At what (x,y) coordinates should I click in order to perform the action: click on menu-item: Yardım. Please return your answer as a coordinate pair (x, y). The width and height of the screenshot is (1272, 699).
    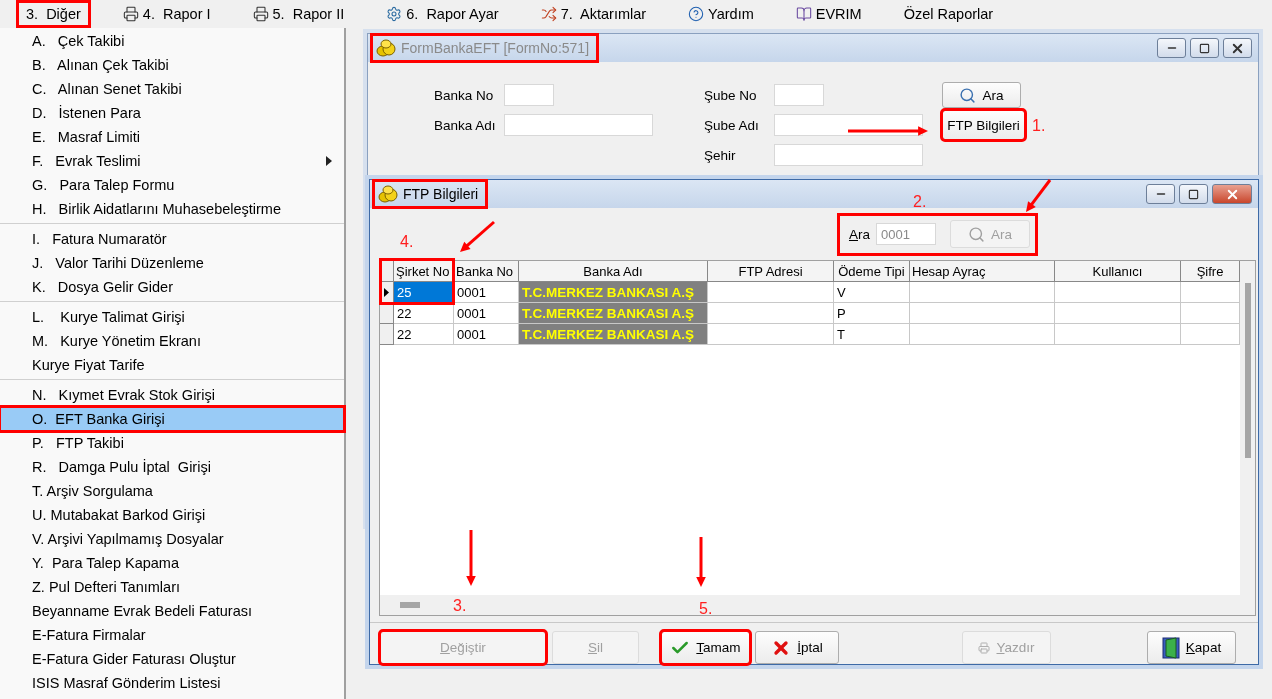
    Looking at the image, I should click on (721, 14).